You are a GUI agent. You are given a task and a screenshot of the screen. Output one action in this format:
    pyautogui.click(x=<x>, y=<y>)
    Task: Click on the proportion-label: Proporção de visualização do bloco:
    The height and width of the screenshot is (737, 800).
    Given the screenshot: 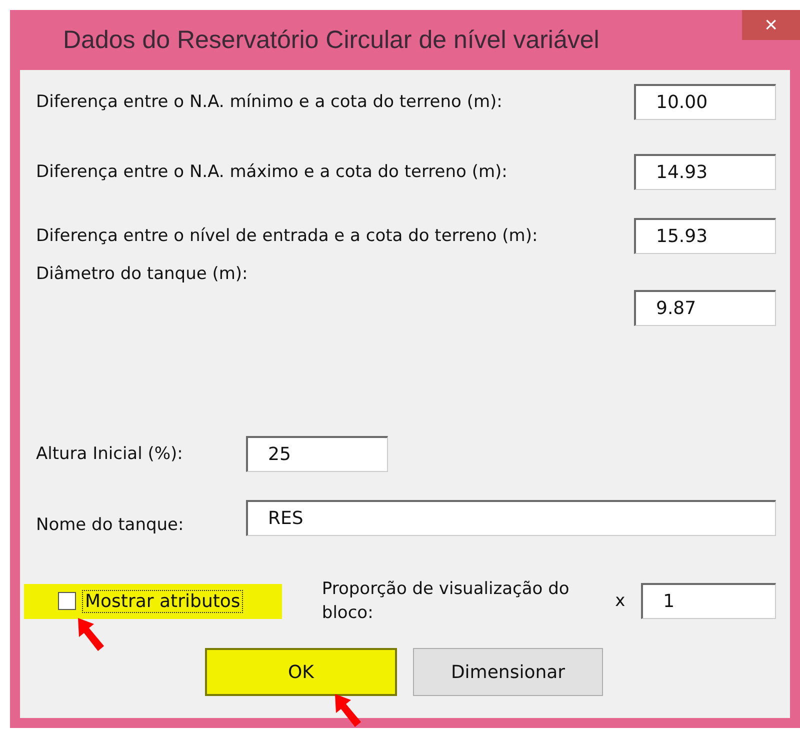 What is the action you would take?
    pyautogui.click(x=446, y=601)
    